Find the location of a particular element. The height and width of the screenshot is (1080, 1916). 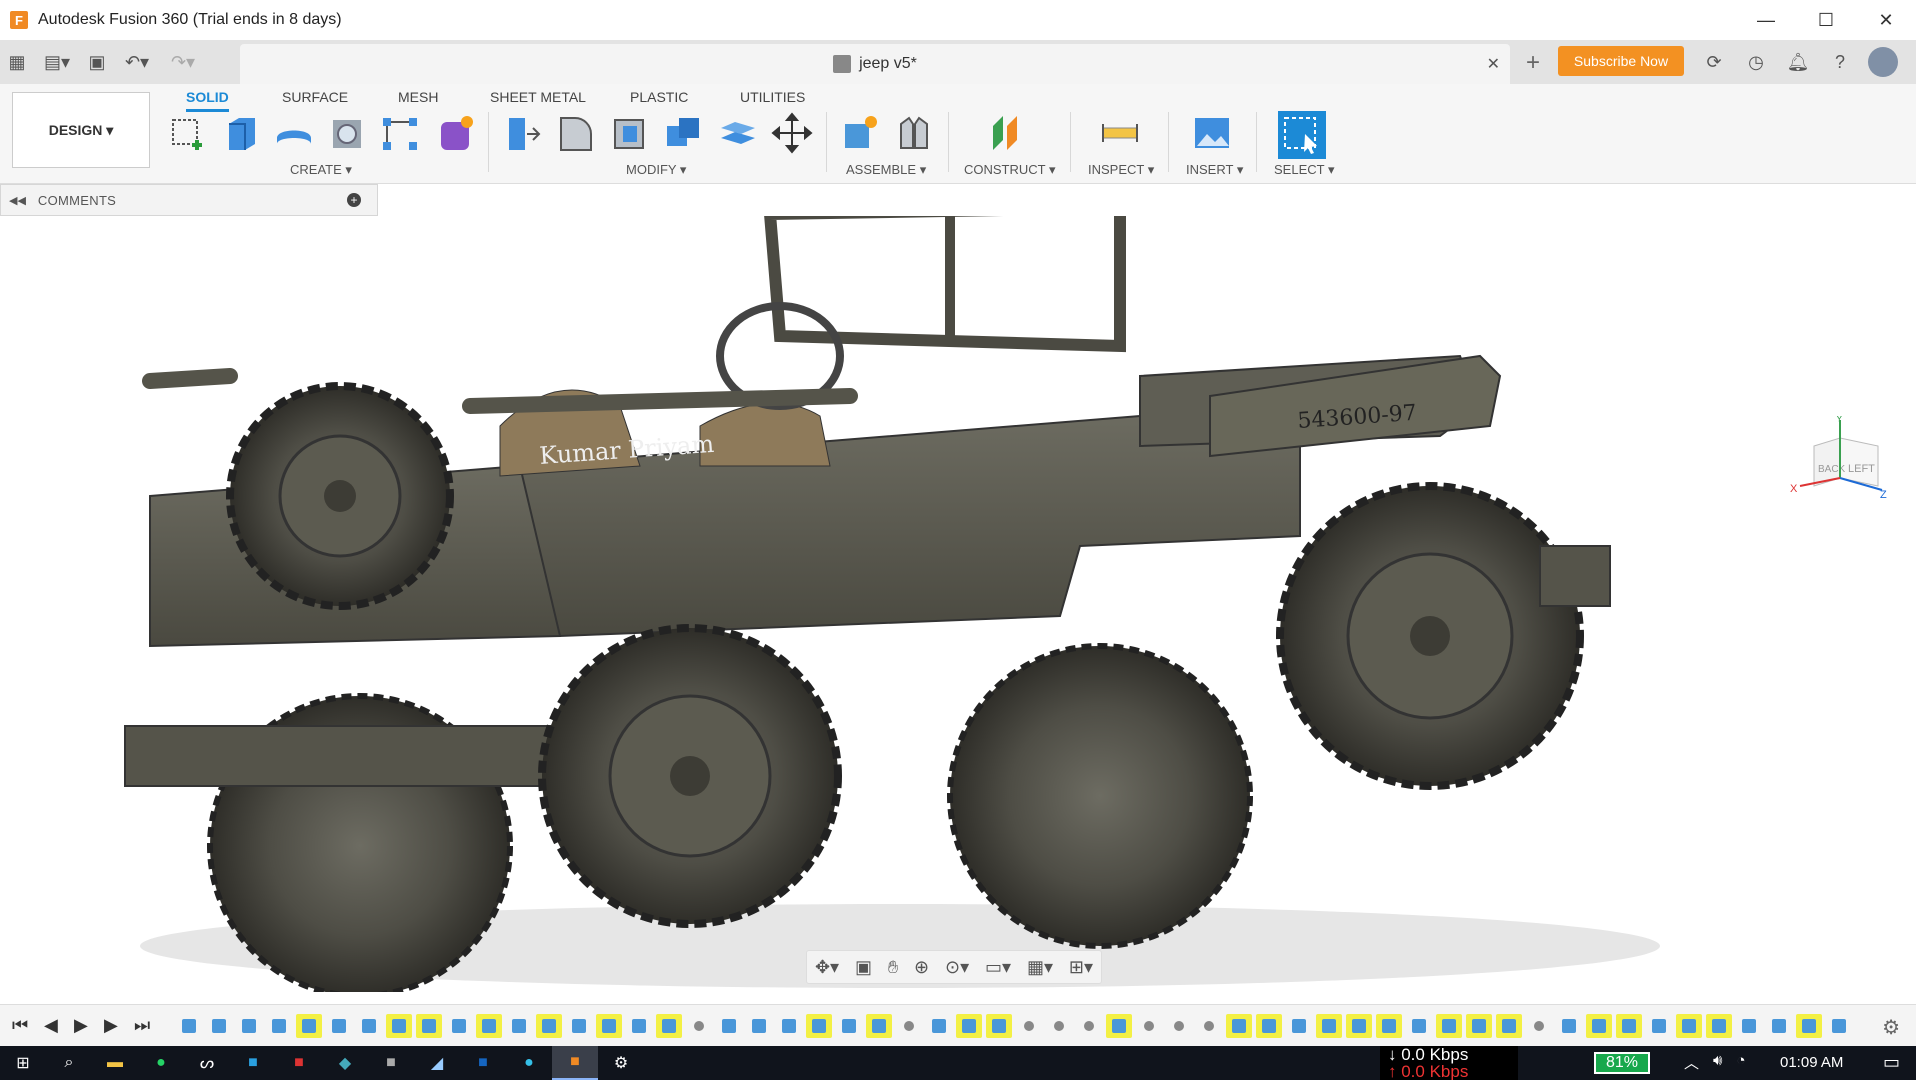

redo-icon: ↷▾ is located at coordinates (183, 62).